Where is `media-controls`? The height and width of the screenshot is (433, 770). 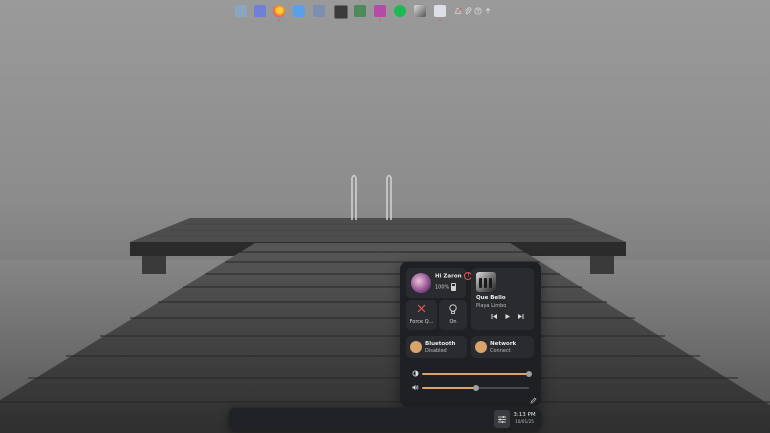 media-controls is located at coordinates (507, 316).